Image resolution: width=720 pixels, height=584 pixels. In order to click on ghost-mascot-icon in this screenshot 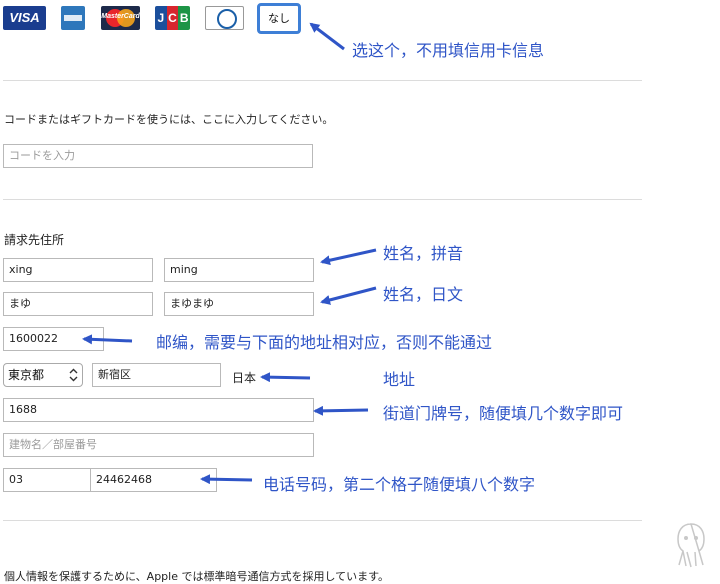, I will do `click(691, 545)`.